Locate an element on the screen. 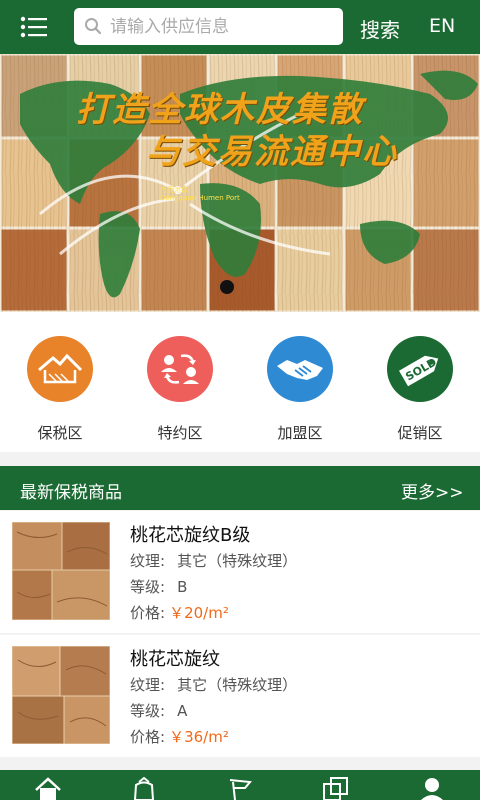 This screenshot has width=480, height=800. price-value: ￥36/m² is located at coordinates (199, 737).